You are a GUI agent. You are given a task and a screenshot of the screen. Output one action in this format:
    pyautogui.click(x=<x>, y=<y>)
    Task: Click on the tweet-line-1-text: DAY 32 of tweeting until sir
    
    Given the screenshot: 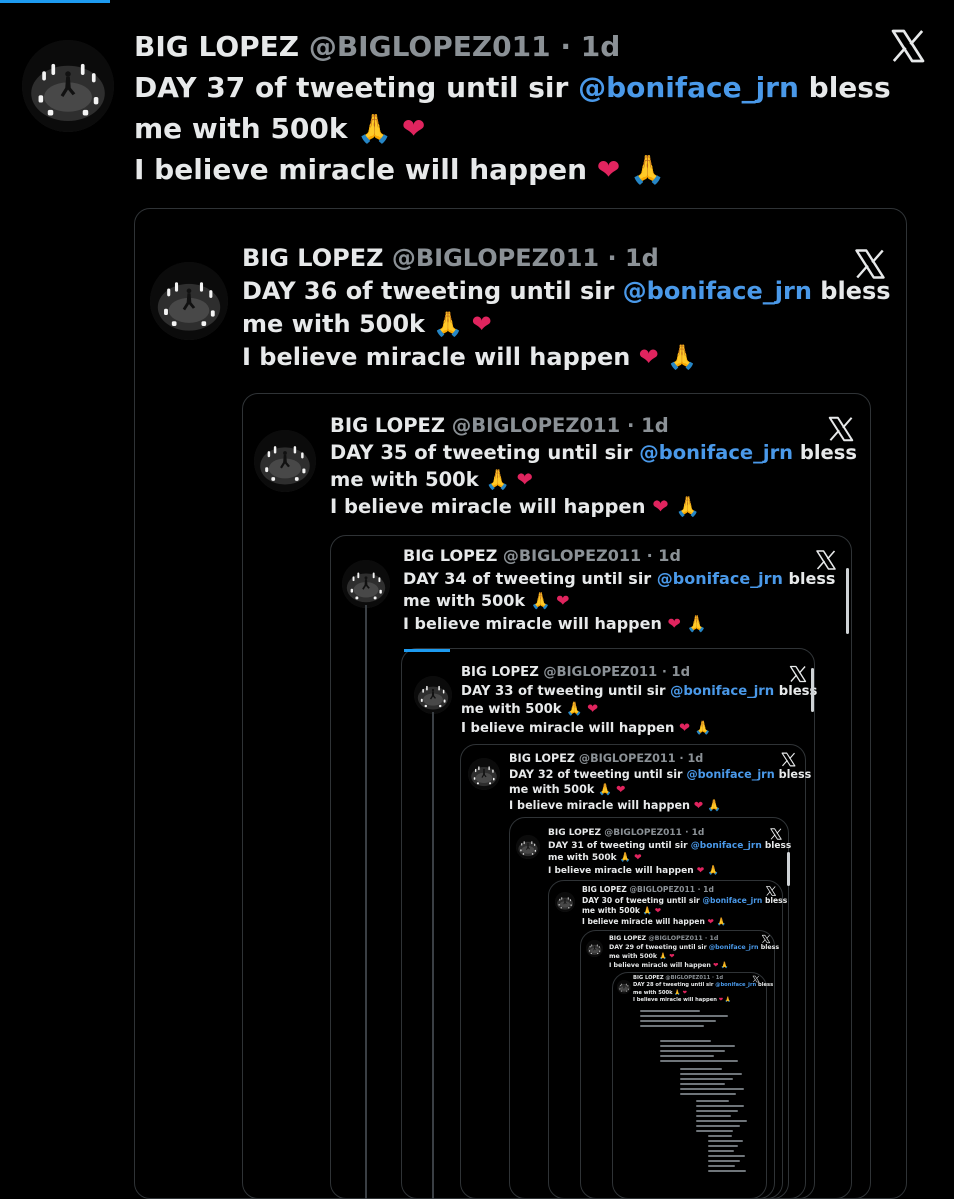 What is the action you would take?
    pyautogui.click(x=598, y=774)
    